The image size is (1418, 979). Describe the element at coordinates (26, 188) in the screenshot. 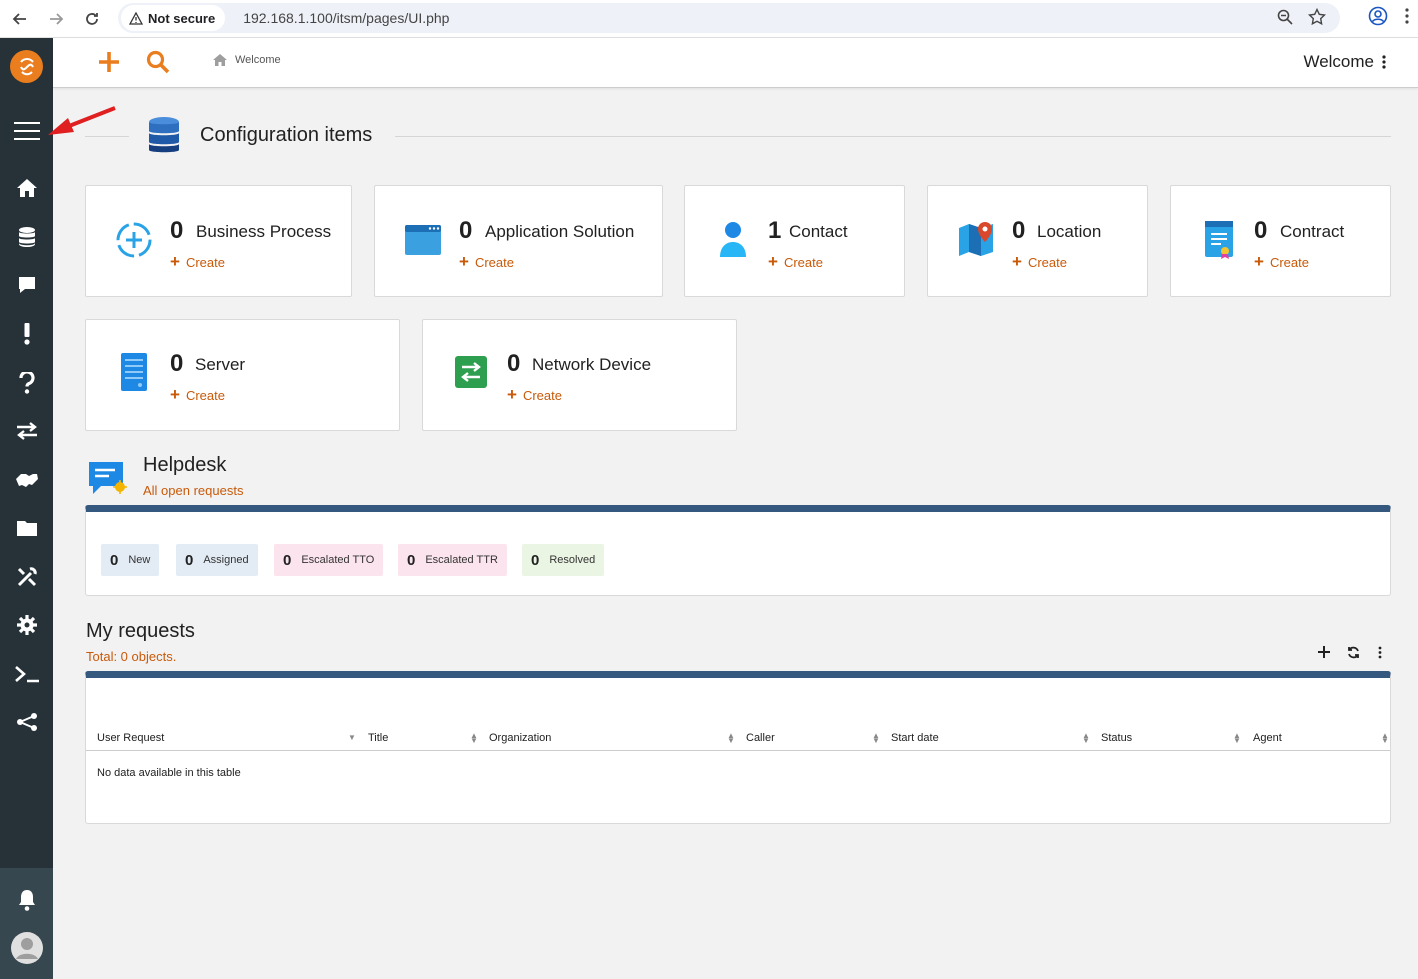

I see `home-icon` at that location.